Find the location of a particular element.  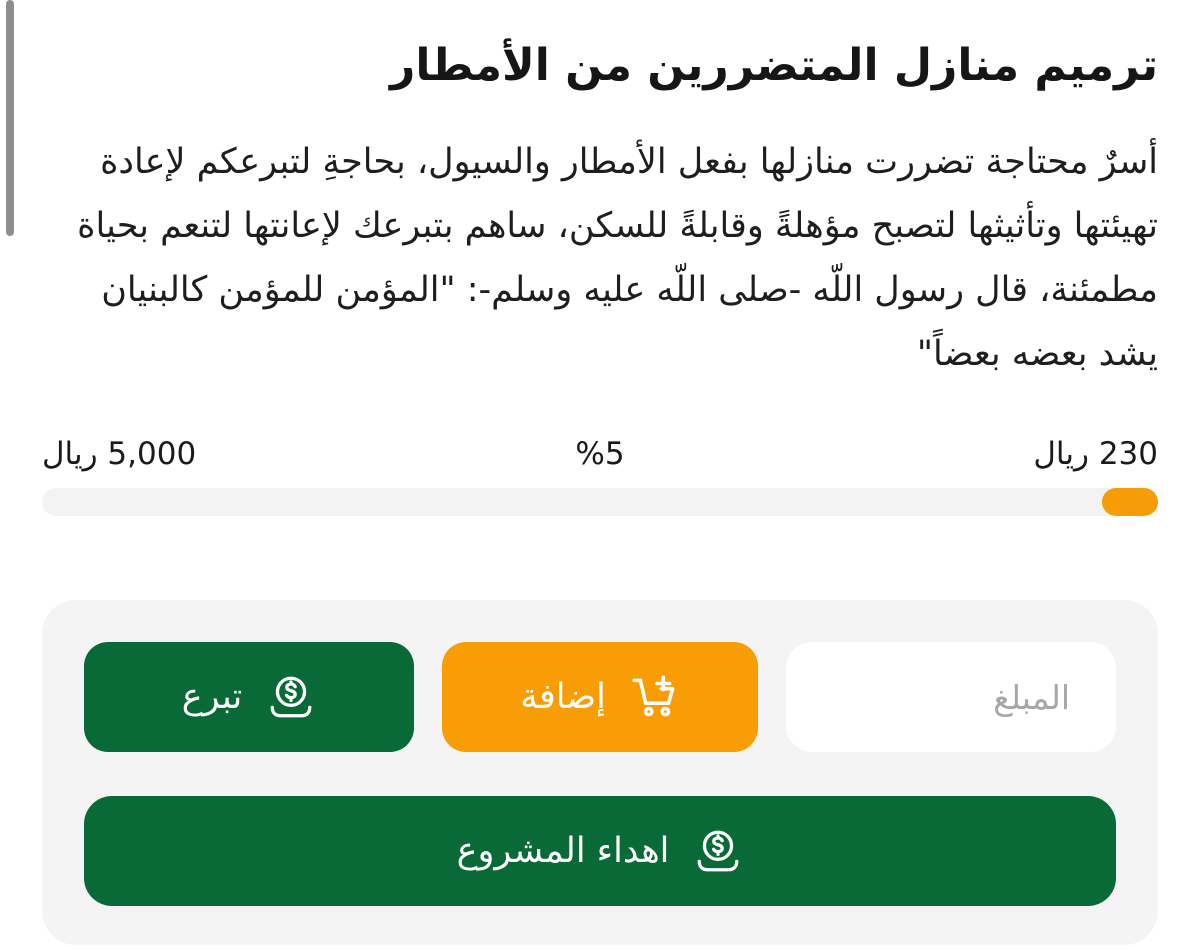

add-to-cart-button: إضافة is located at coordinates (600, 697).